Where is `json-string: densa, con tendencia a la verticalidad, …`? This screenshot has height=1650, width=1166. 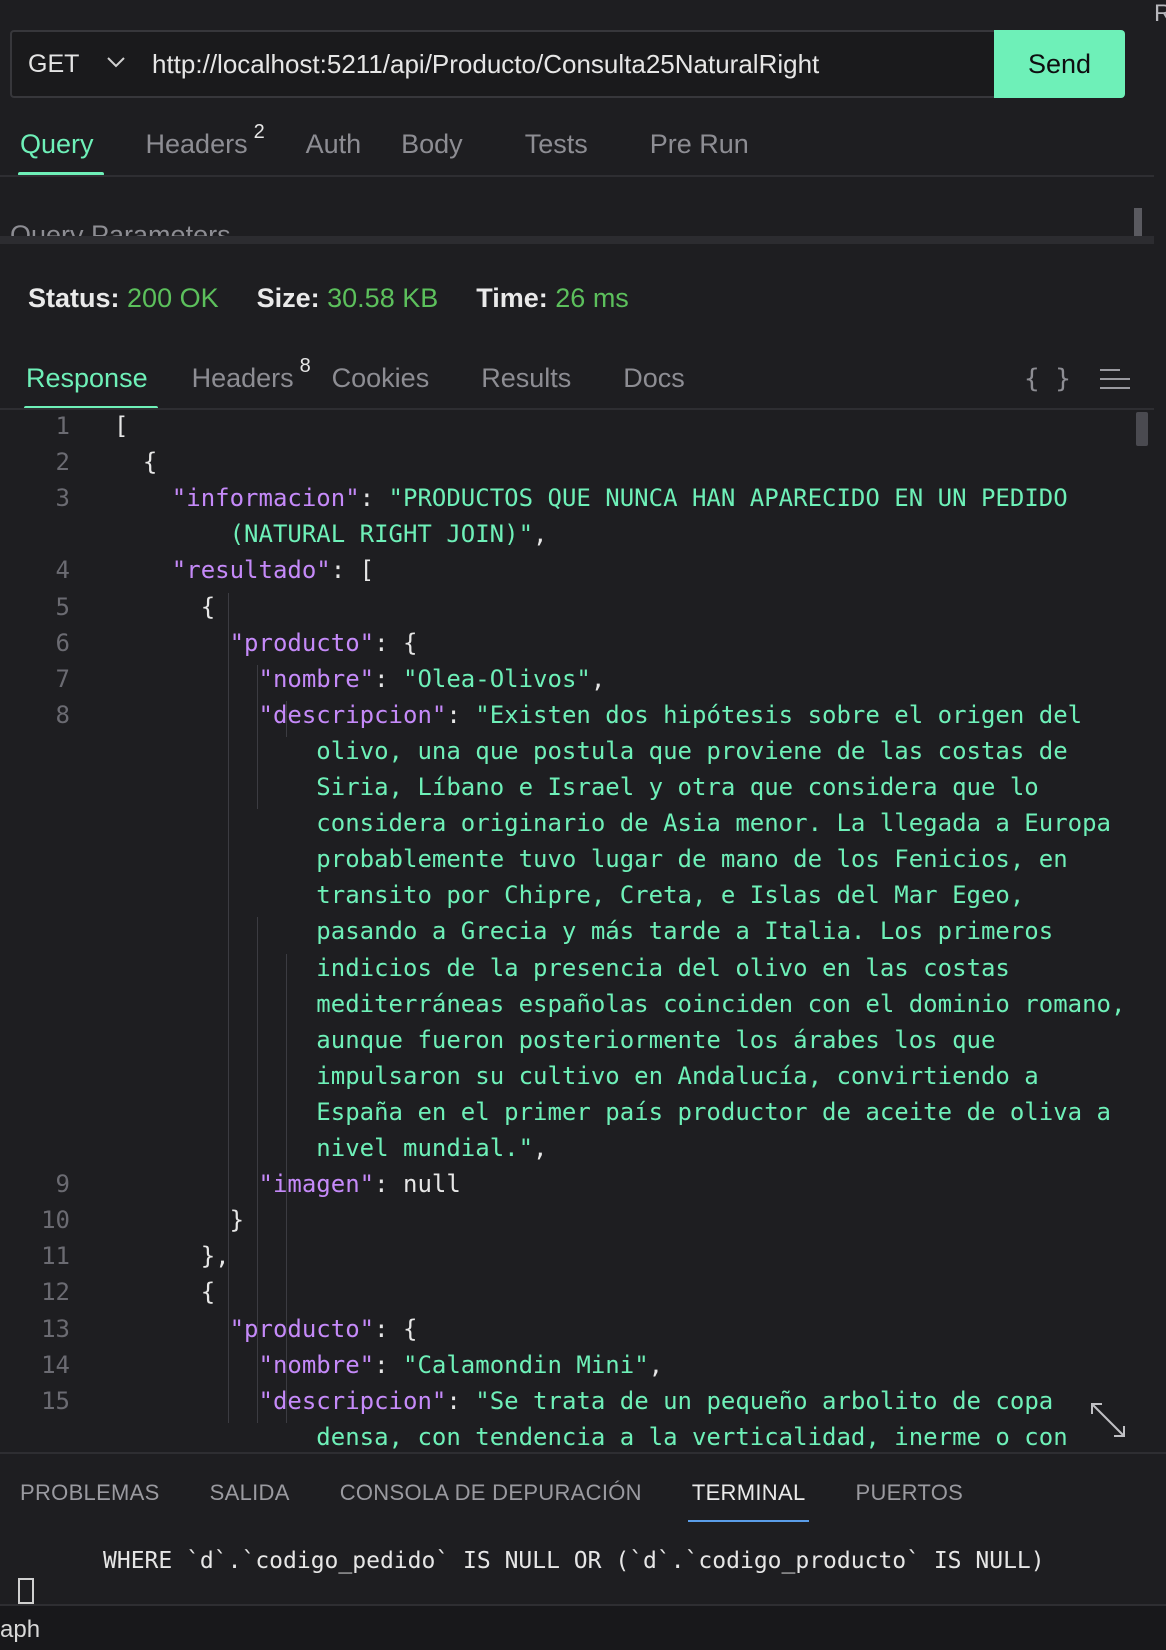 json-string: densa, con tendencia a la verticalidad, … is located at coordinates (692, 1436).